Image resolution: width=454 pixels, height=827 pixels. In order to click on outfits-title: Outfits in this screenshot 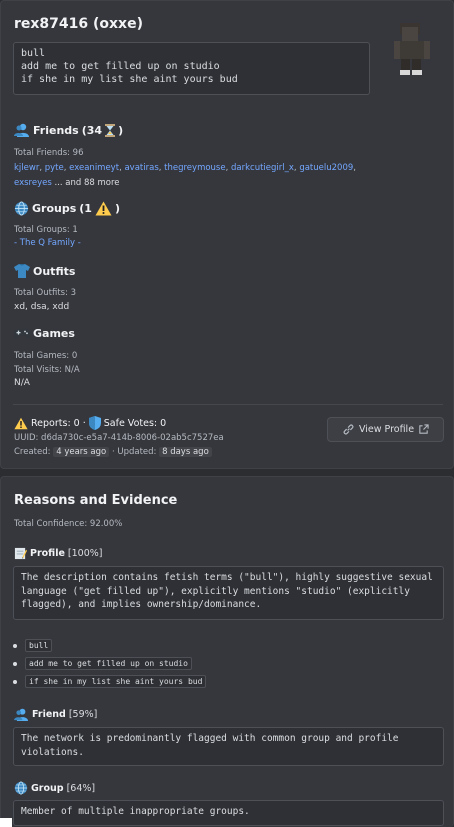, I will do `click(54, 271)`.